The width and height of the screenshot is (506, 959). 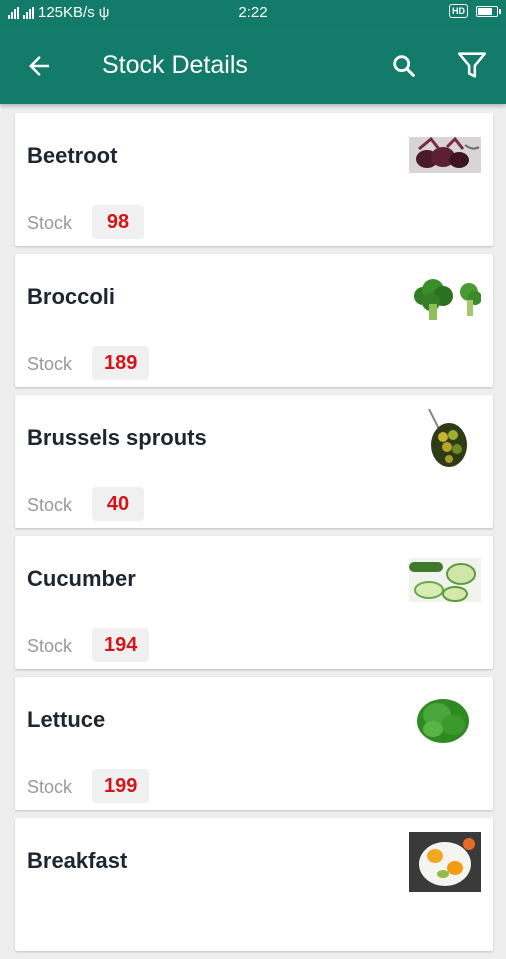 I want to click on status-bar: 125KB/s ψ 2:22 HD, so click(x=253, y=13).